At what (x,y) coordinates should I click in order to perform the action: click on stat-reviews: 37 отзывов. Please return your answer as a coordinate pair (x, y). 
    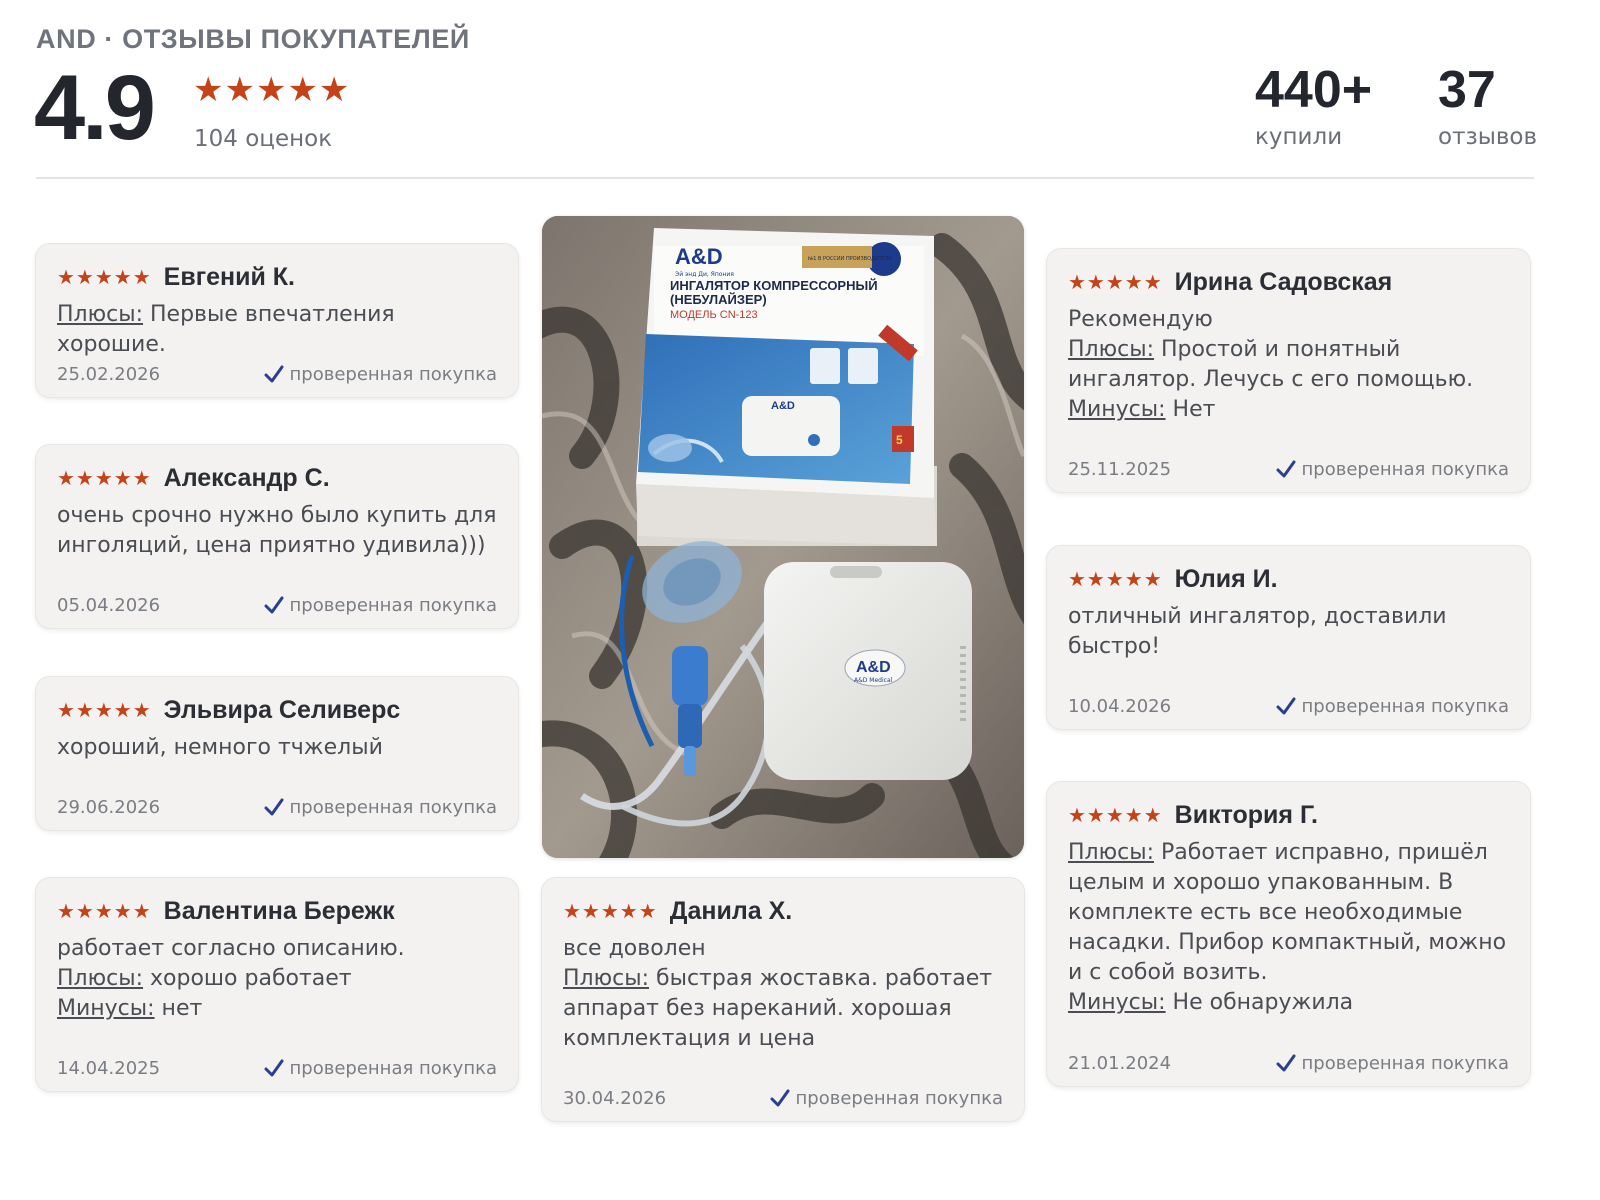
    Looking at the image, I should click on (1487, 104).